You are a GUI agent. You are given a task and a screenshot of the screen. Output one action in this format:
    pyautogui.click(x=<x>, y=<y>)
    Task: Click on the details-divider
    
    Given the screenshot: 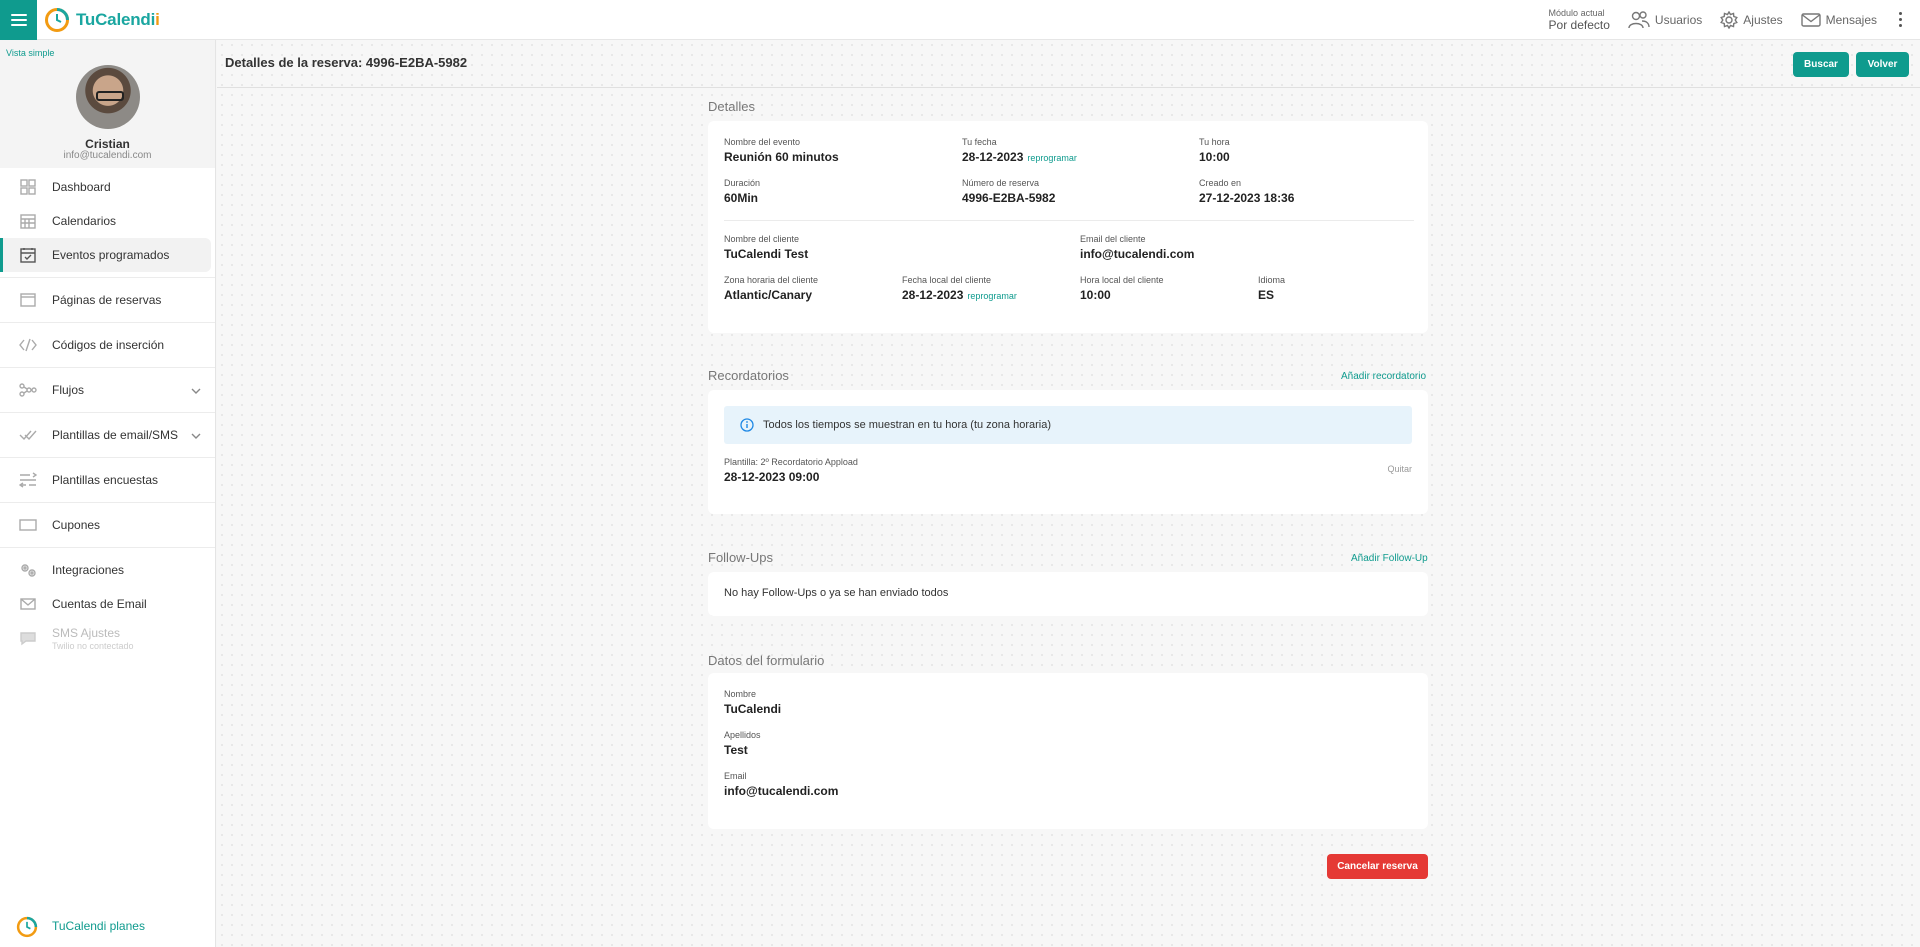 What is the action you would take?
    pyautogui.click(x=1069, y=220)
    